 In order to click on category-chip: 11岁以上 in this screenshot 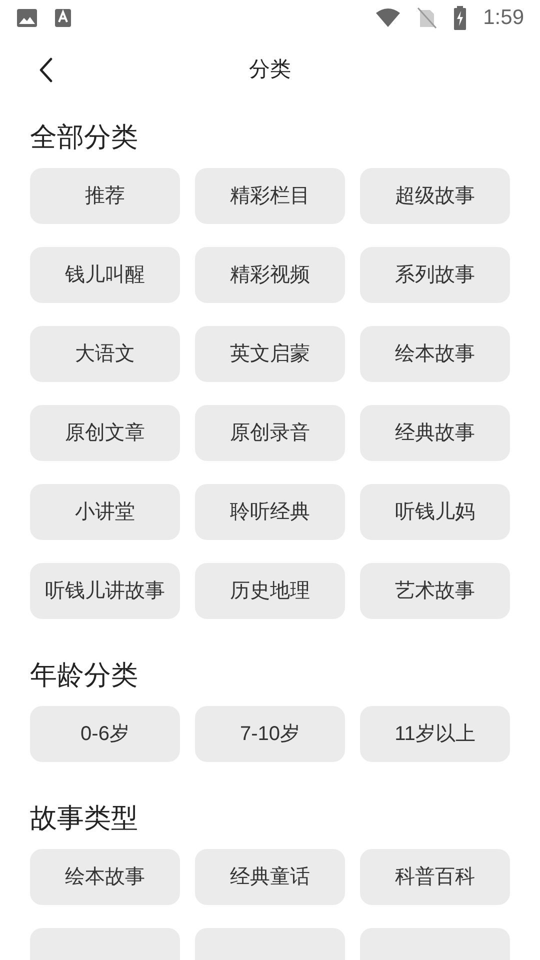, I will do `click(435, 734)`.